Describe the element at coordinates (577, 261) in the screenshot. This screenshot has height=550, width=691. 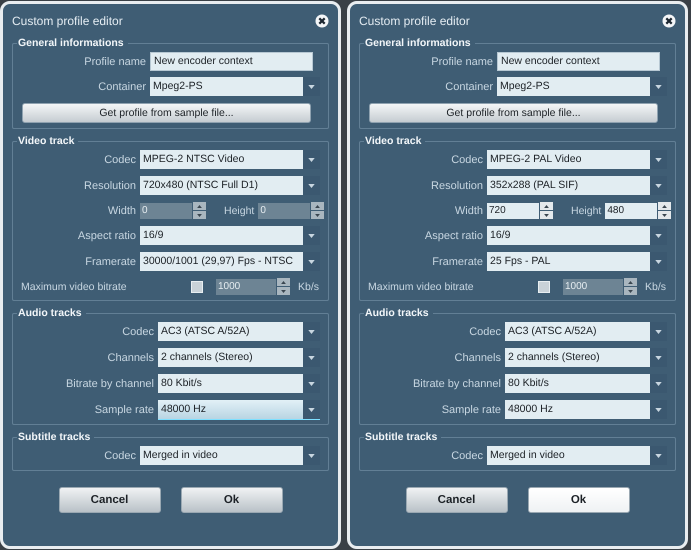
I see `dropdown: 25 Fps - PAL` at that location.